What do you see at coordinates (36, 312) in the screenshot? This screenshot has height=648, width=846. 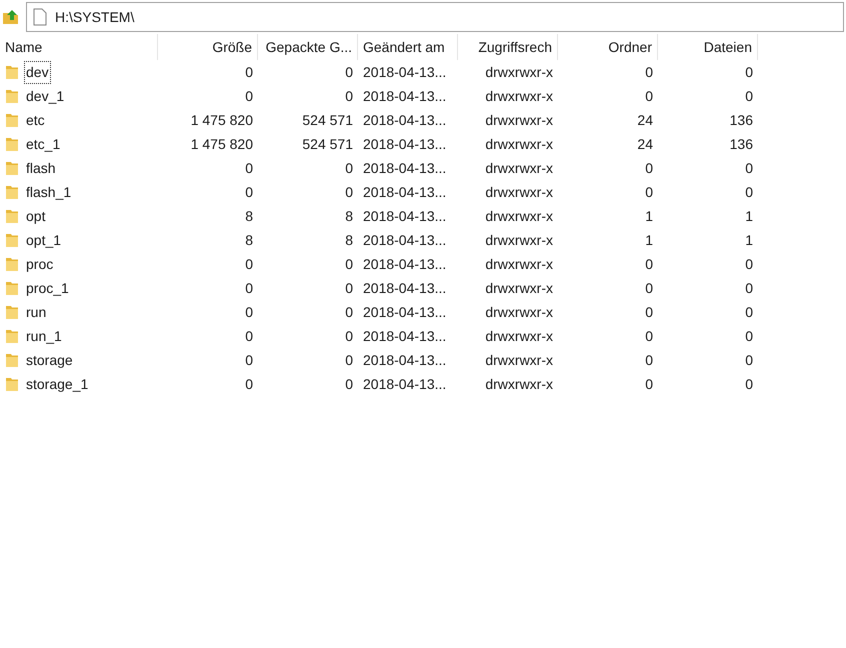 I see `folder-name: run` at bounding box center [36, 312].